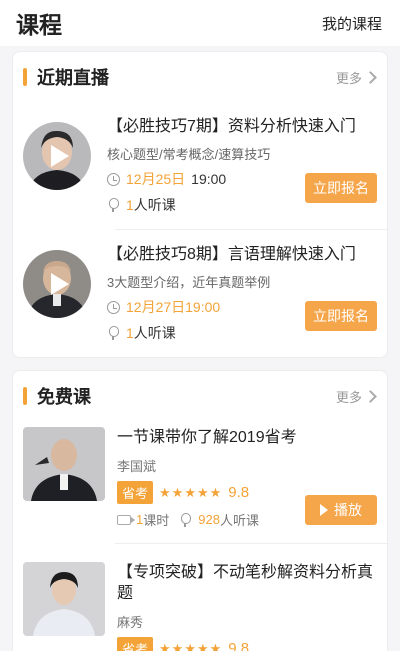 The image size is (400, 651). I want to click on top-bar: 课程 我的课程, so click(200, 23).